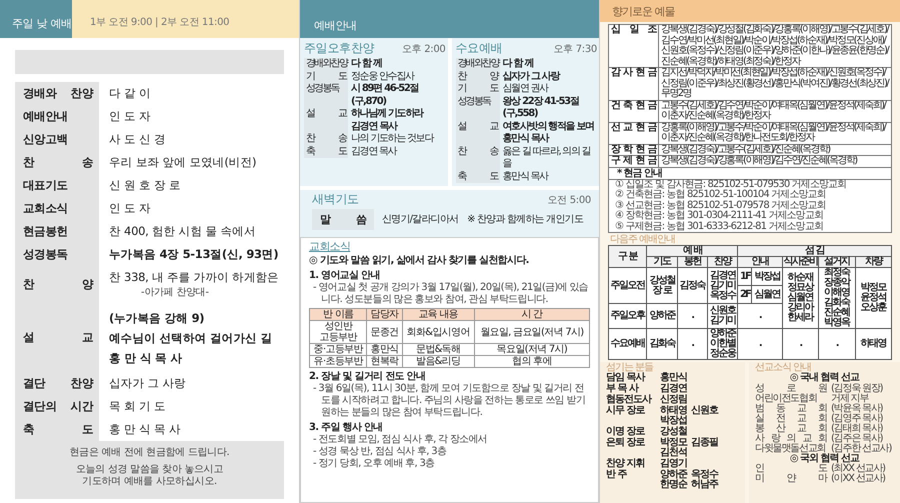  What do you see at coordinates (873, 262) in the screenshot?
I see `column-header: 차량` at bounding box center [873, 262].